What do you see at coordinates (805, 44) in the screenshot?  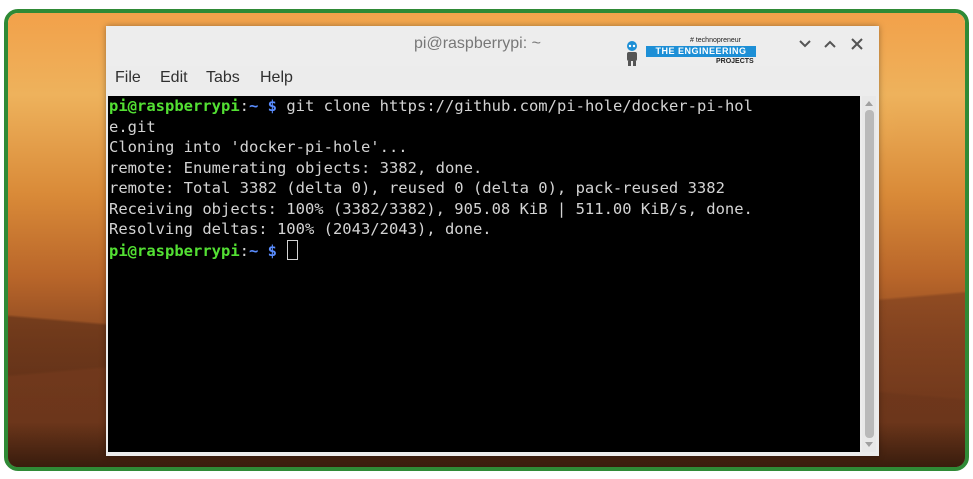 I see `chevron-down-icon` at bounding box center [805, 44].